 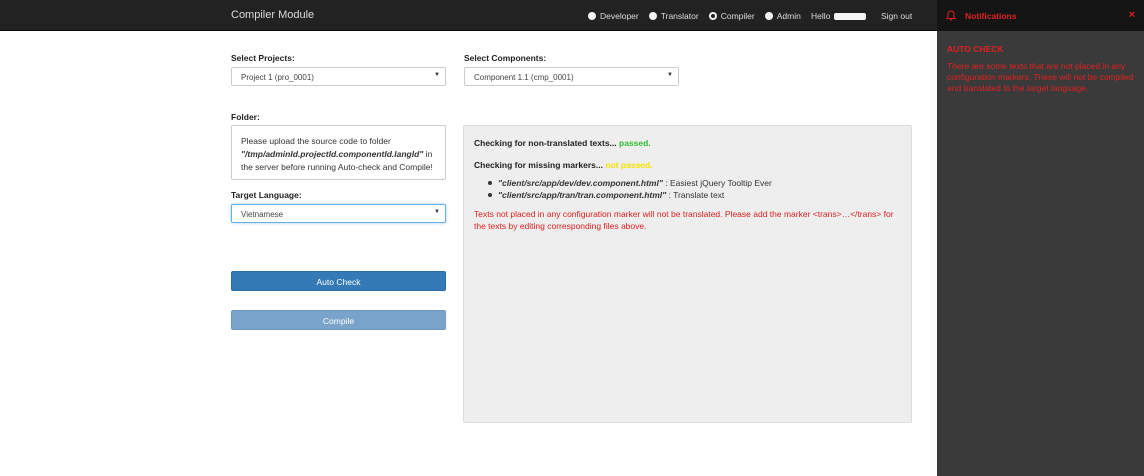 I want to click on folder-text-1: Please upload the source code to folder, so click(x=316, y=141).